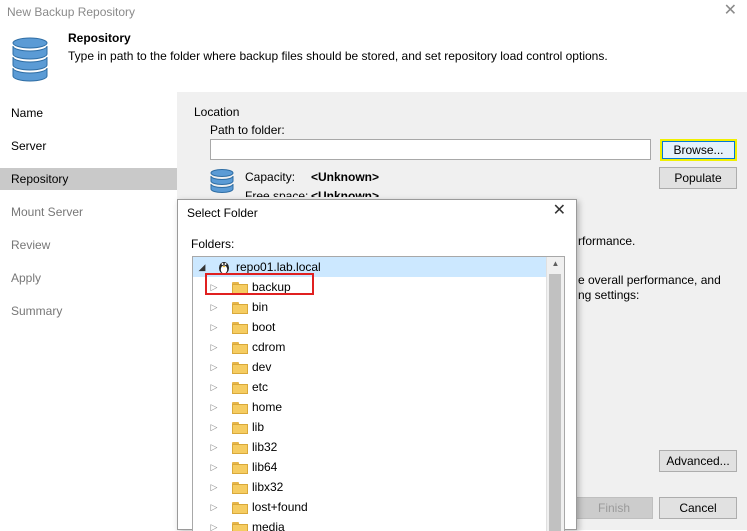 The image size is (747, 531). What do you see at coordinates (217, 112) in the screenshot?
I see `location-group-label: Location` at bounding box center [217, 112].